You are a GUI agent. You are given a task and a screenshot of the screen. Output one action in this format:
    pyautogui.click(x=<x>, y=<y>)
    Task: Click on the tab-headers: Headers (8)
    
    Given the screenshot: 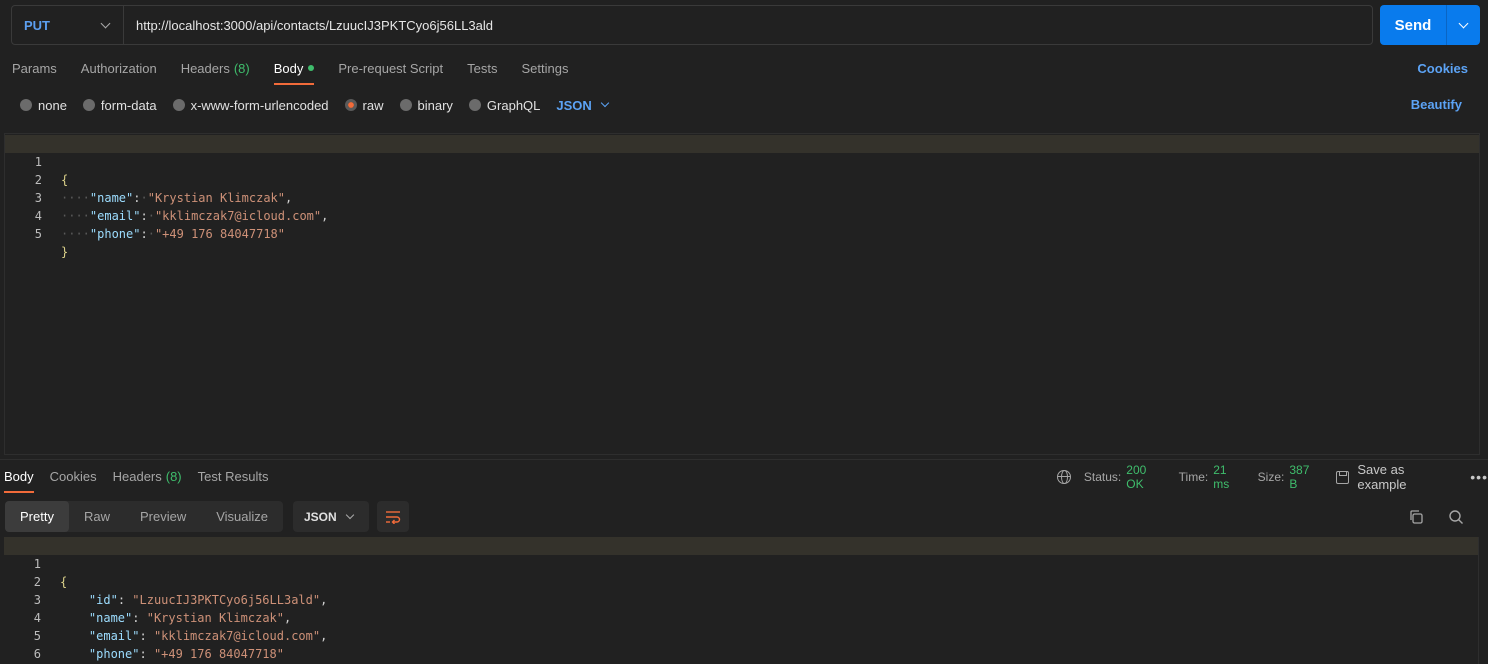 What is the action you would take?
    pyautogui.click(x=215, y=73)
    